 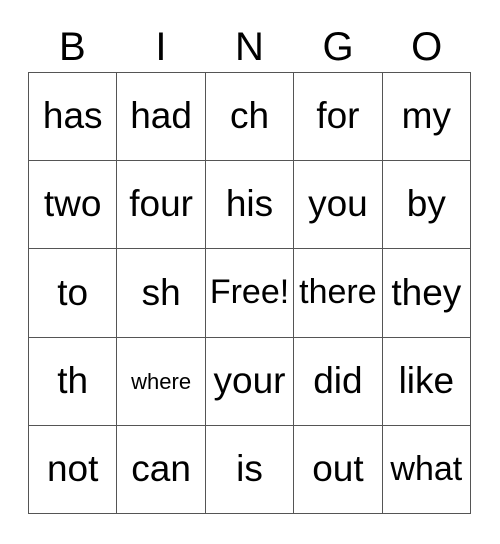 I want to click on bingo-cell-text: has, so click(x=72, y=116).